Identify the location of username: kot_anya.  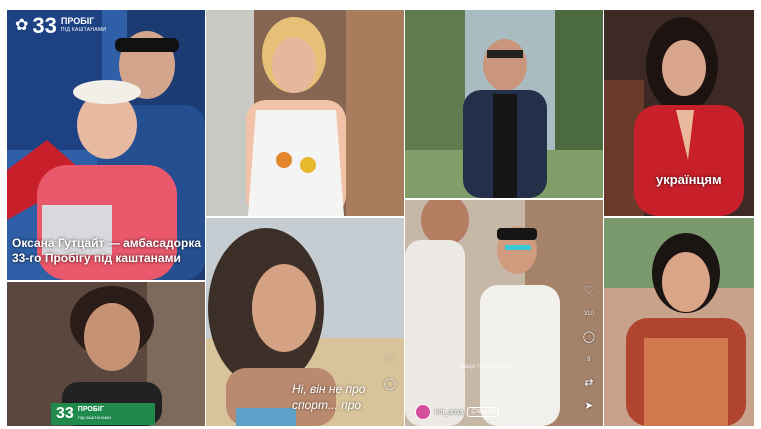
(449, 412).